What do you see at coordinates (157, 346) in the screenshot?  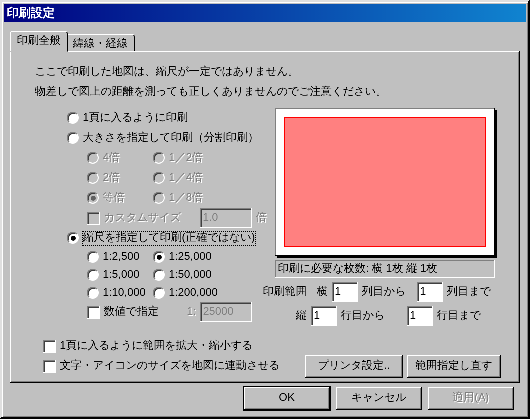 I see `checkbox-label: 1頁に入るように範囲を拡大・縮小する` at bounding box center [157, 346].